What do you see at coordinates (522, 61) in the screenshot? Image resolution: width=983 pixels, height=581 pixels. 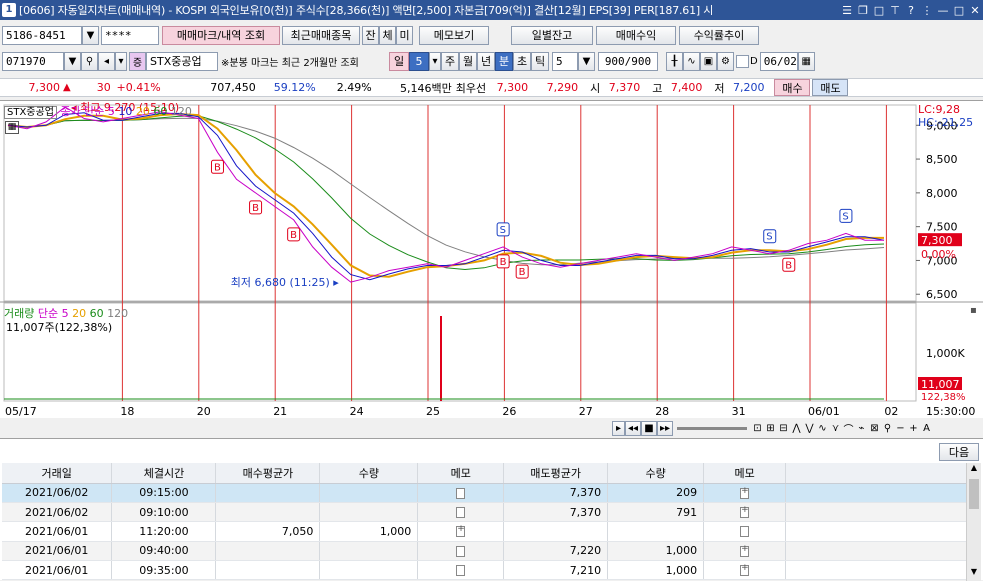 I see `period-second-button: 초` at bounding box center [522, 61].